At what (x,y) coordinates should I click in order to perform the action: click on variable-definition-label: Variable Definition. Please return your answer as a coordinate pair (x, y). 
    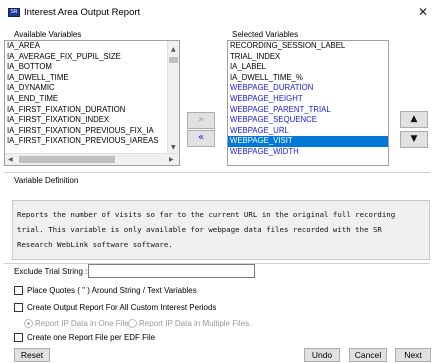
    Looking at the image, I should click on (46, 180).